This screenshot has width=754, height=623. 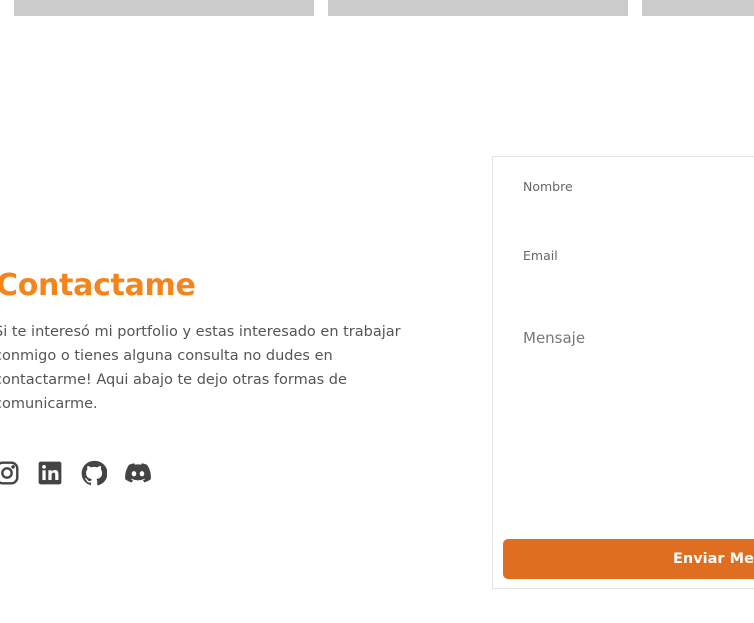 I want to click on mensaje-input, so click(x=638, y=424).